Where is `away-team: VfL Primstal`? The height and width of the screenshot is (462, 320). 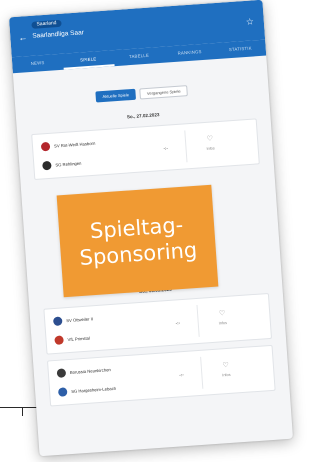 away-team: VfL Primstal is located at coordinates (72, 339).